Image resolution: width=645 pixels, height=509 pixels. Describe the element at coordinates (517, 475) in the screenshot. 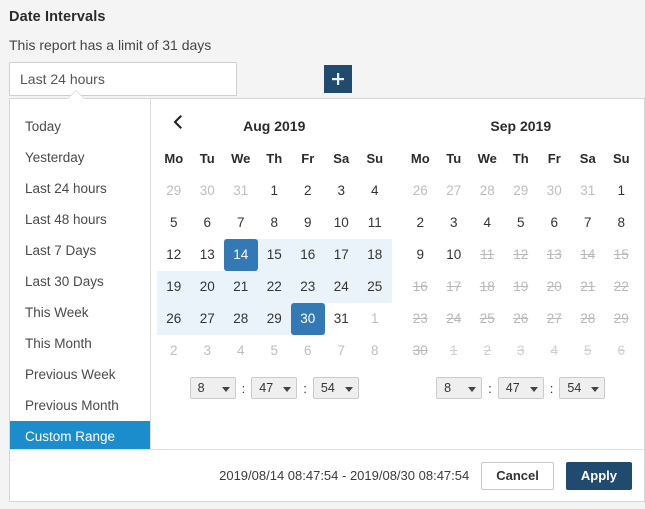

I see `cancel-button: Cancel` at that location.